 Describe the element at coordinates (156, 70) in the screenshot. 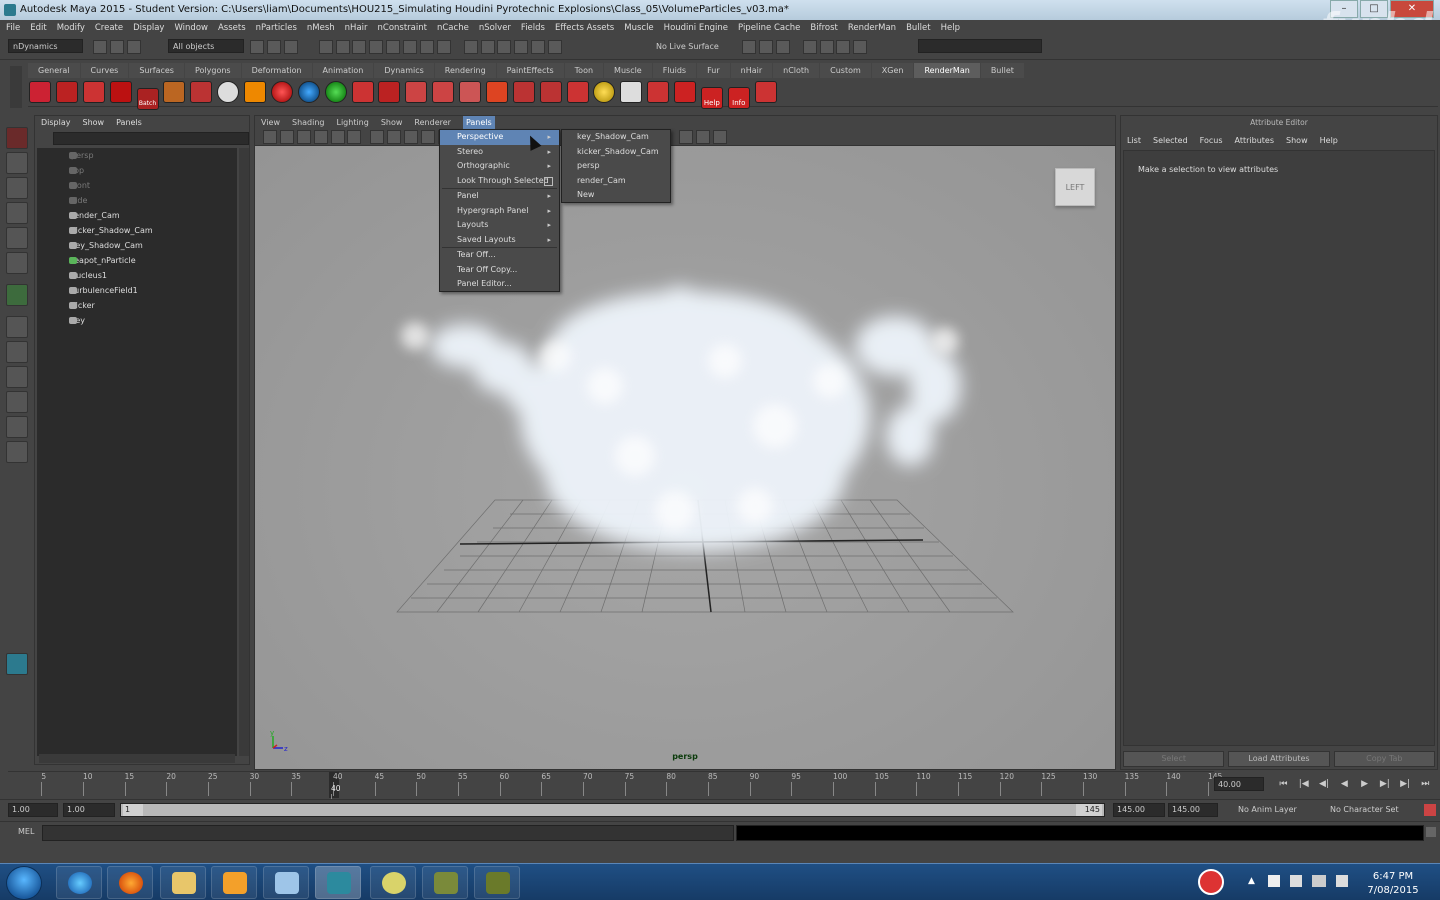

I see `shelf-tab-surfaces: Surfaces` at that location.